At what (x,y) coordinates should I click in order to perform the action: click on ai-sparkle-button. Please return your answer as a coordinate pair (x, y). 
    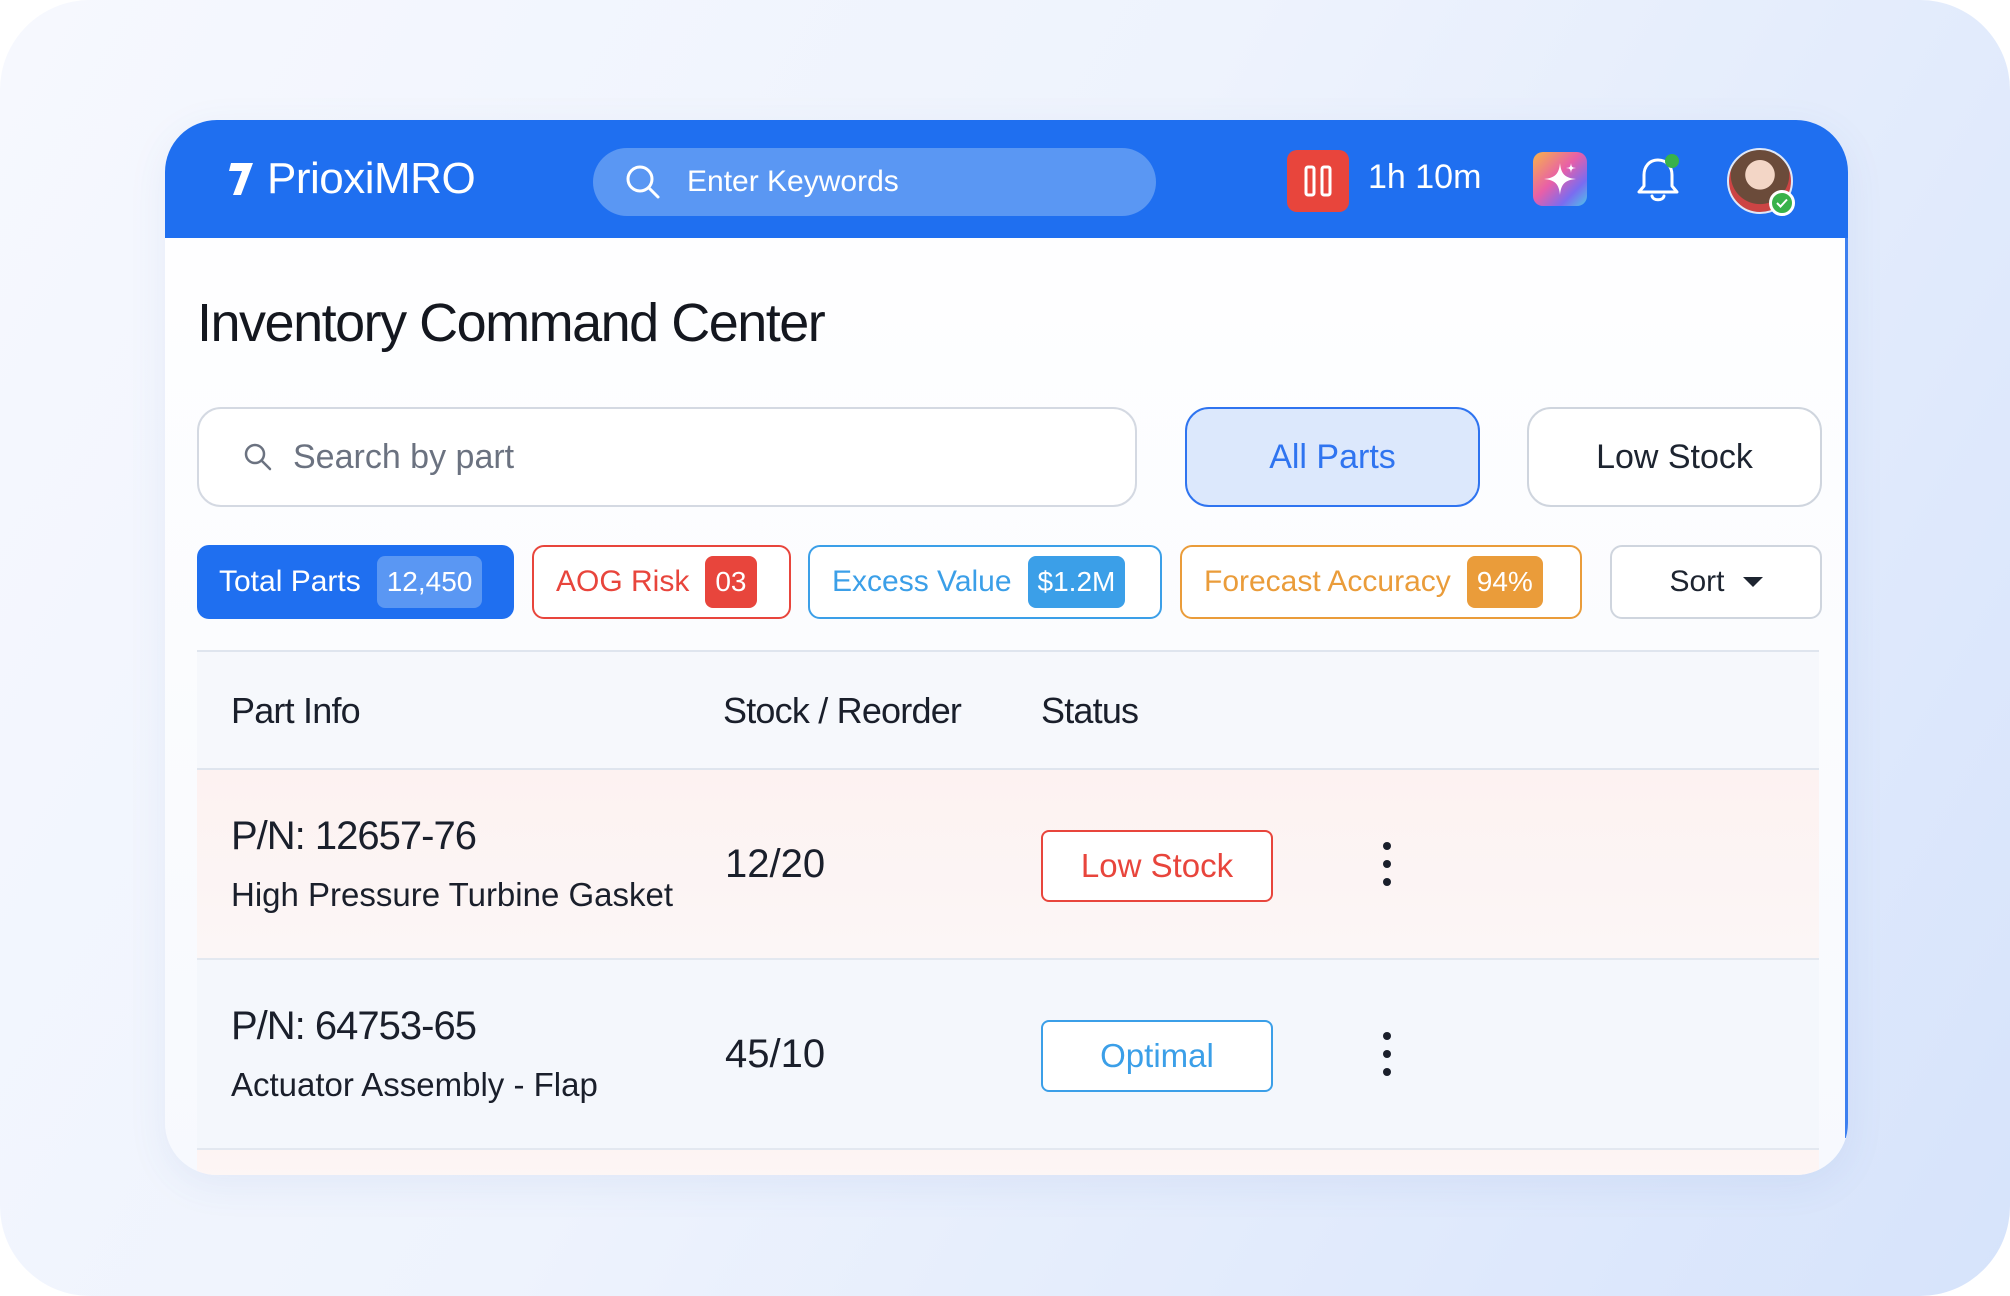
    Looking at the image, I should click on (1560, 179).